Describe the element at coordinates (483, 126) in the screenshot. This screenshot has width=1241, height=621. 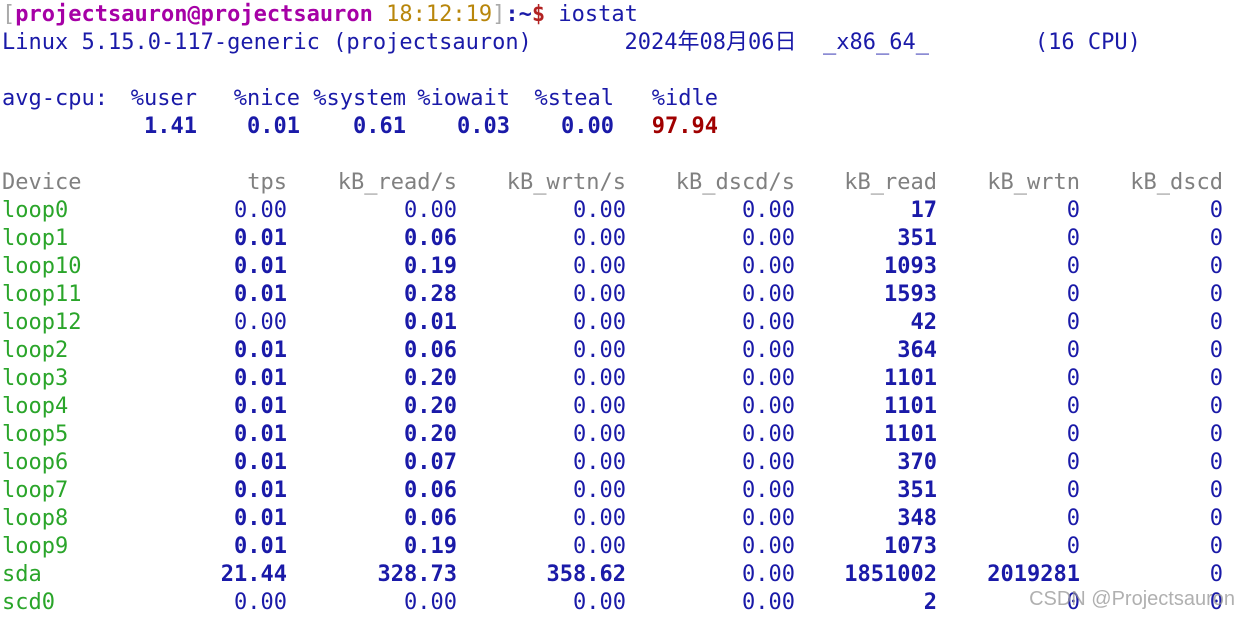
I see `cpu-value-cell: 0.03` at that location.